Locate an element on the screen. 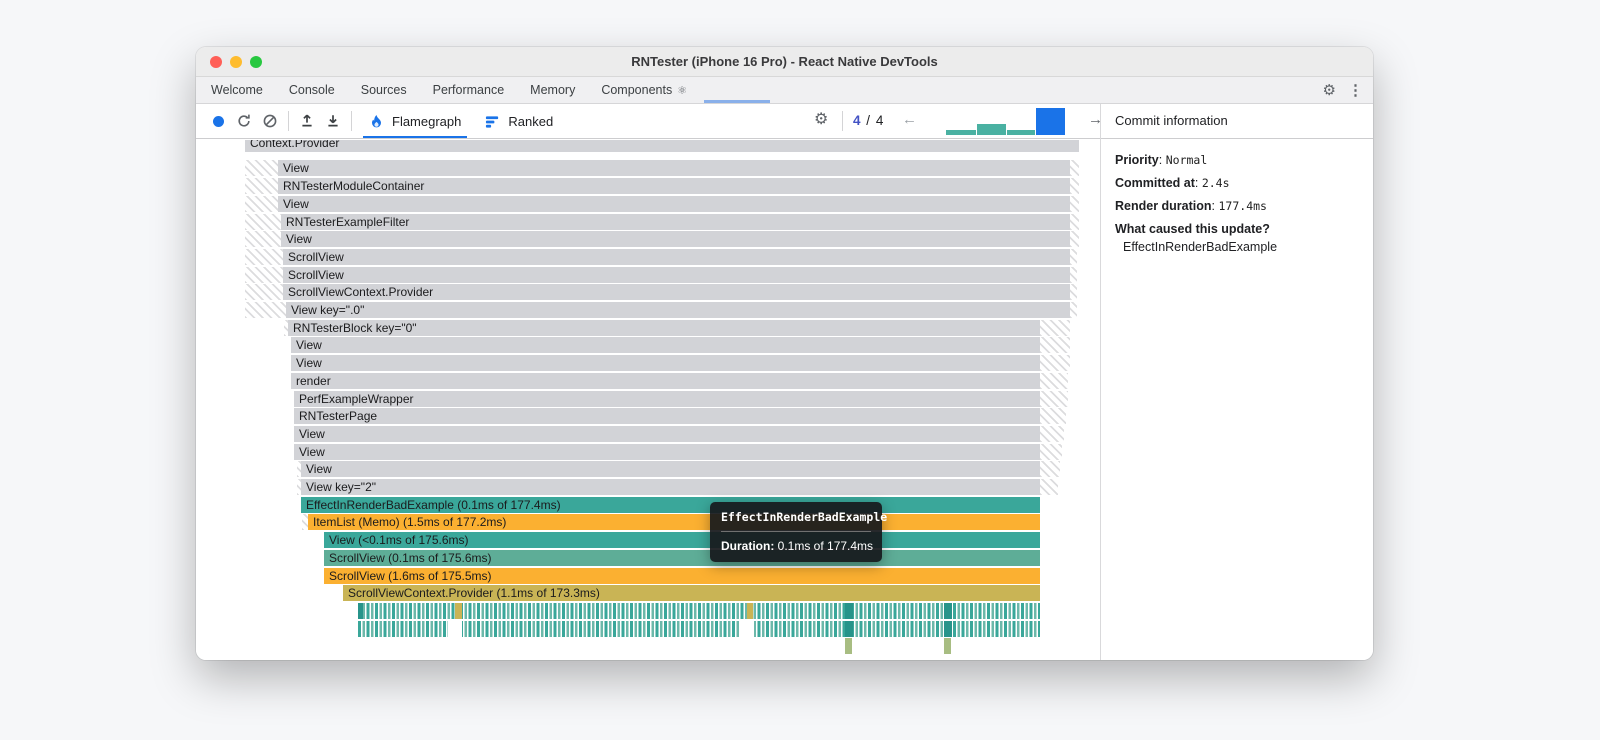 The image size is (1600, 740). tab-label: Welcome is located at coordinates (237, 90).